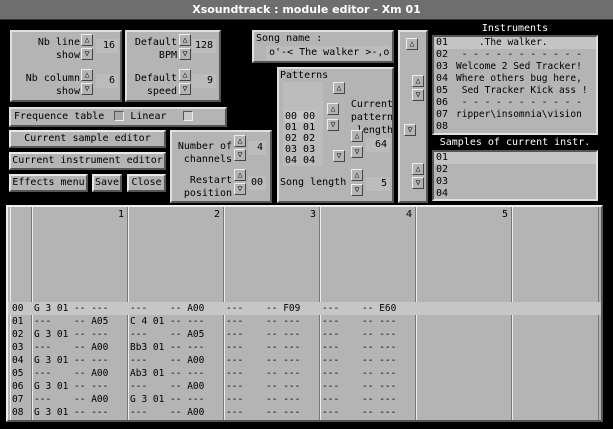 The height and width of the screenshot is (429, 613). What do you see at coordinates (515, 43) in the screenshot?
I see `instrument-item: 01 .The walker.` at bounding box center [515, 43].